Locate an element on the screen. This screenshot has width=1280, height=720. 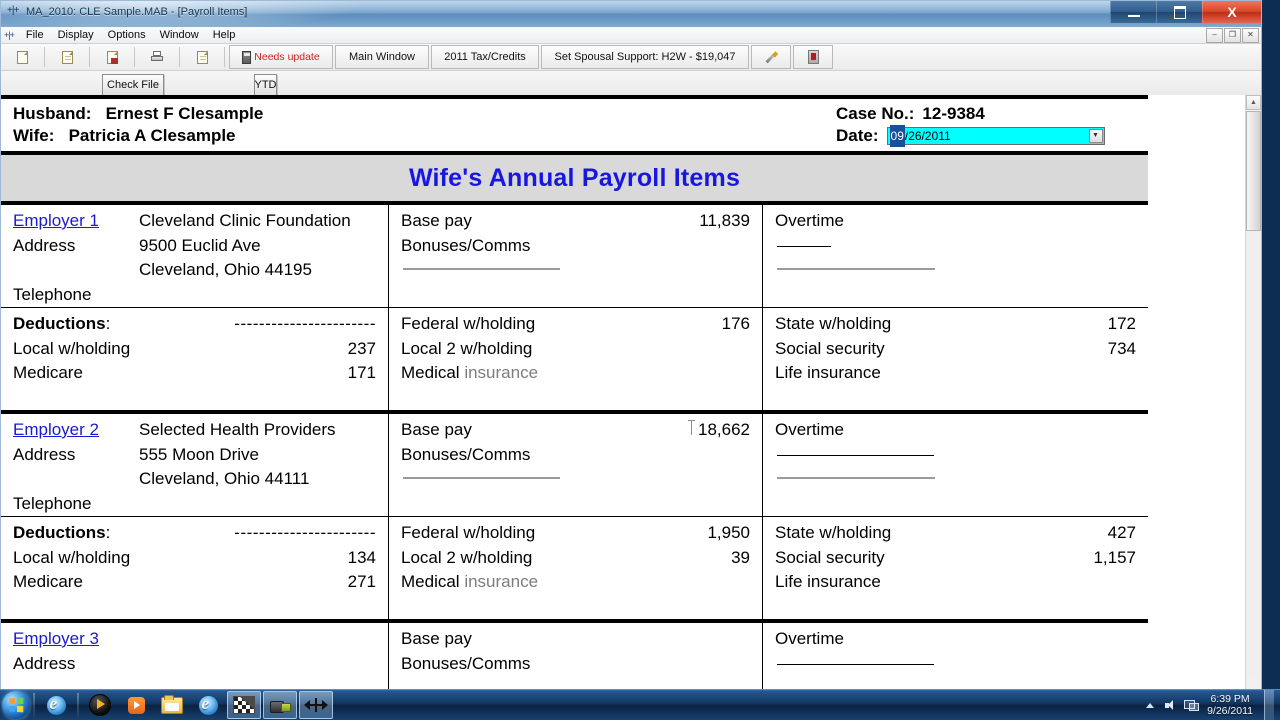
employer-2-local-wh-value: 134 is located at coordinates (368, 558).